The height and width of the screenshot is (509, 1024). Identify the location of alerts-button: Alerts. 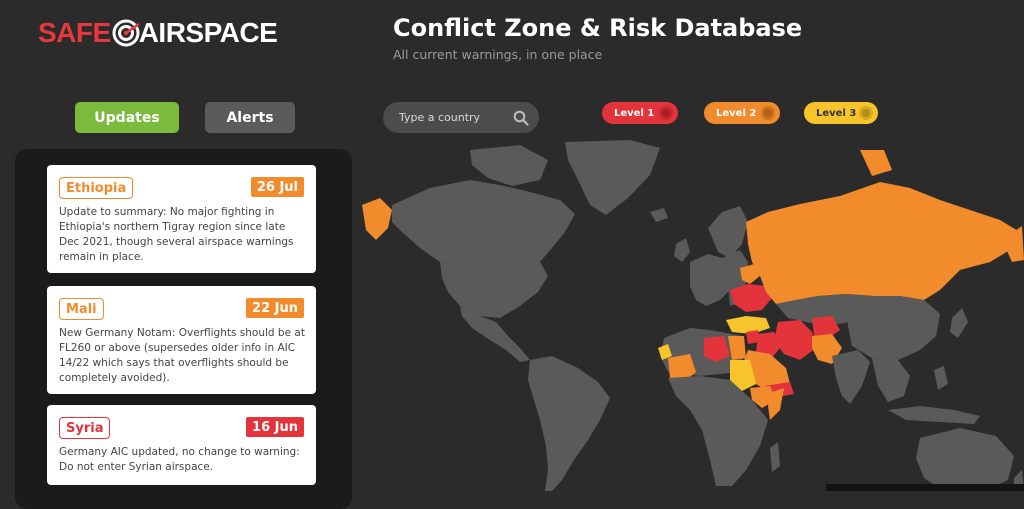
(250, 117).